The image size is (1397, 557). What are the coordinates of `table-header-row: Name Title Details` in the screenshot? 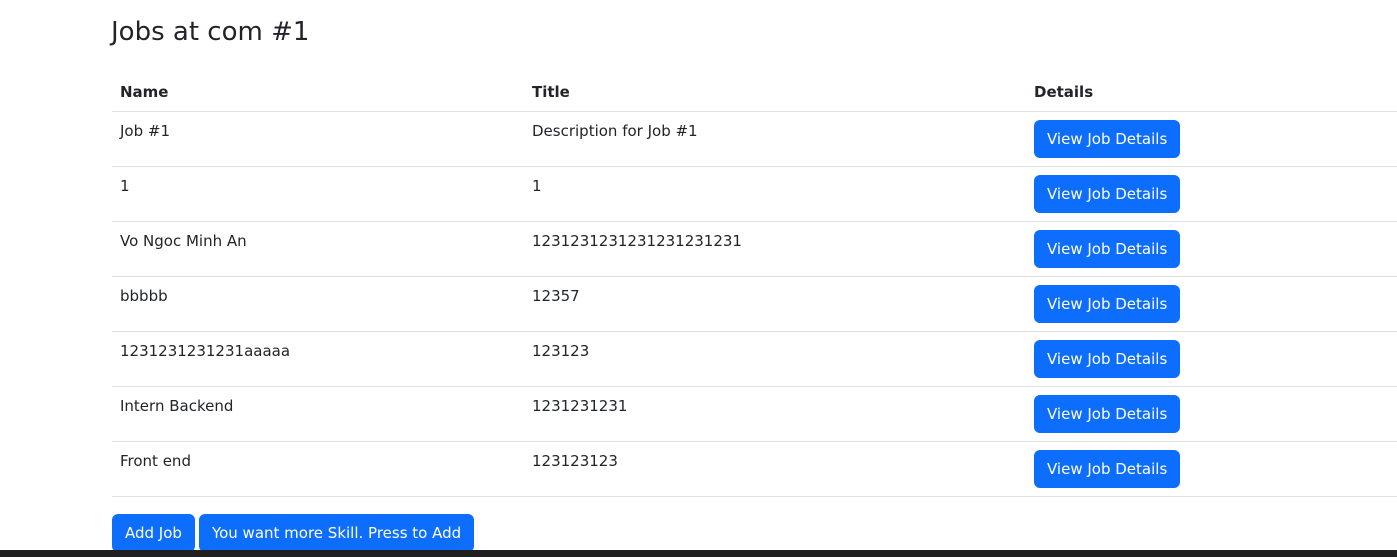 It's located at (754, 92).